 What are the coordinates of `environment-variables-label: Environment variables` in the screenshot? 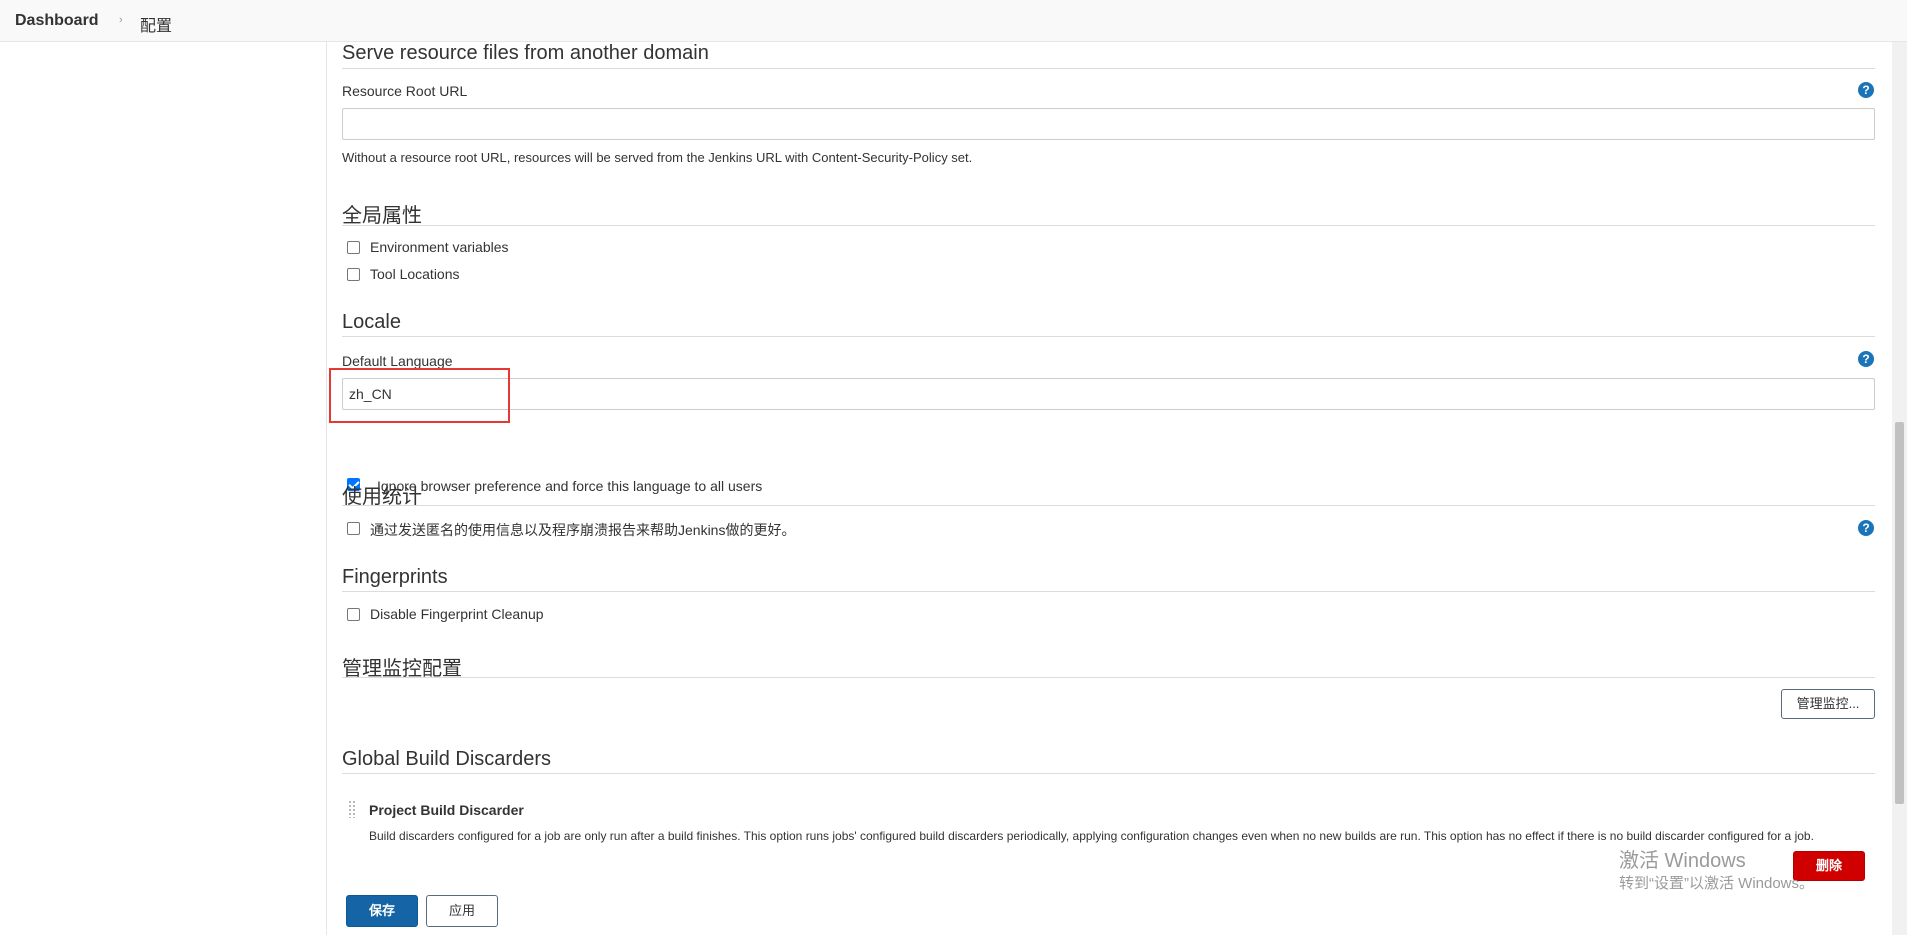 It's located at (439, 247).